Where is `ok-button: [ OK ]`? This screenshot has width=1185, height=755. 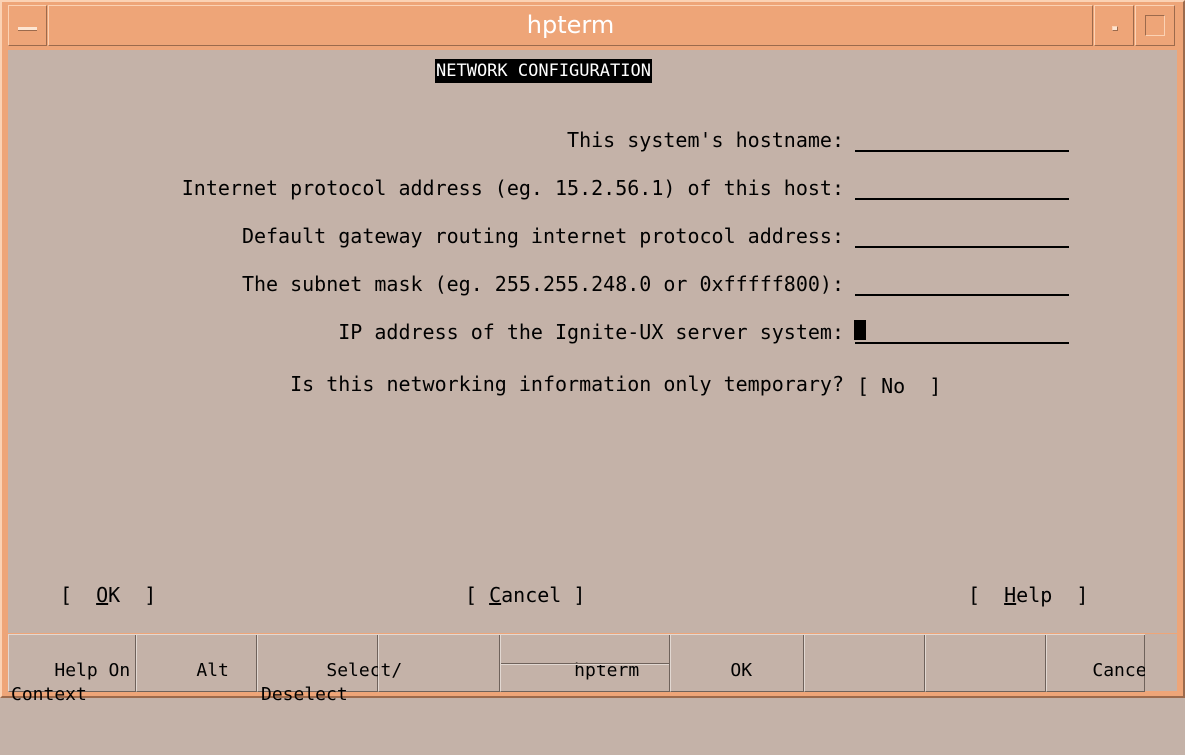 ok-button: [ OK ] is located at coordinates (108, 595).